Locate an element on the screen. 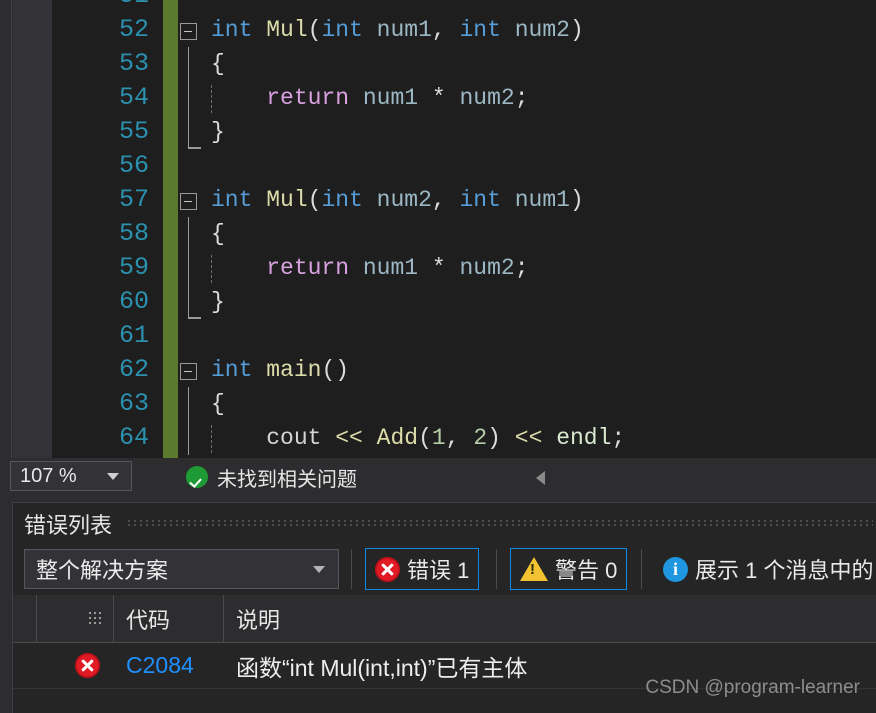  filter-errors-button: 错误 1 is located at coordinates (422, 569).